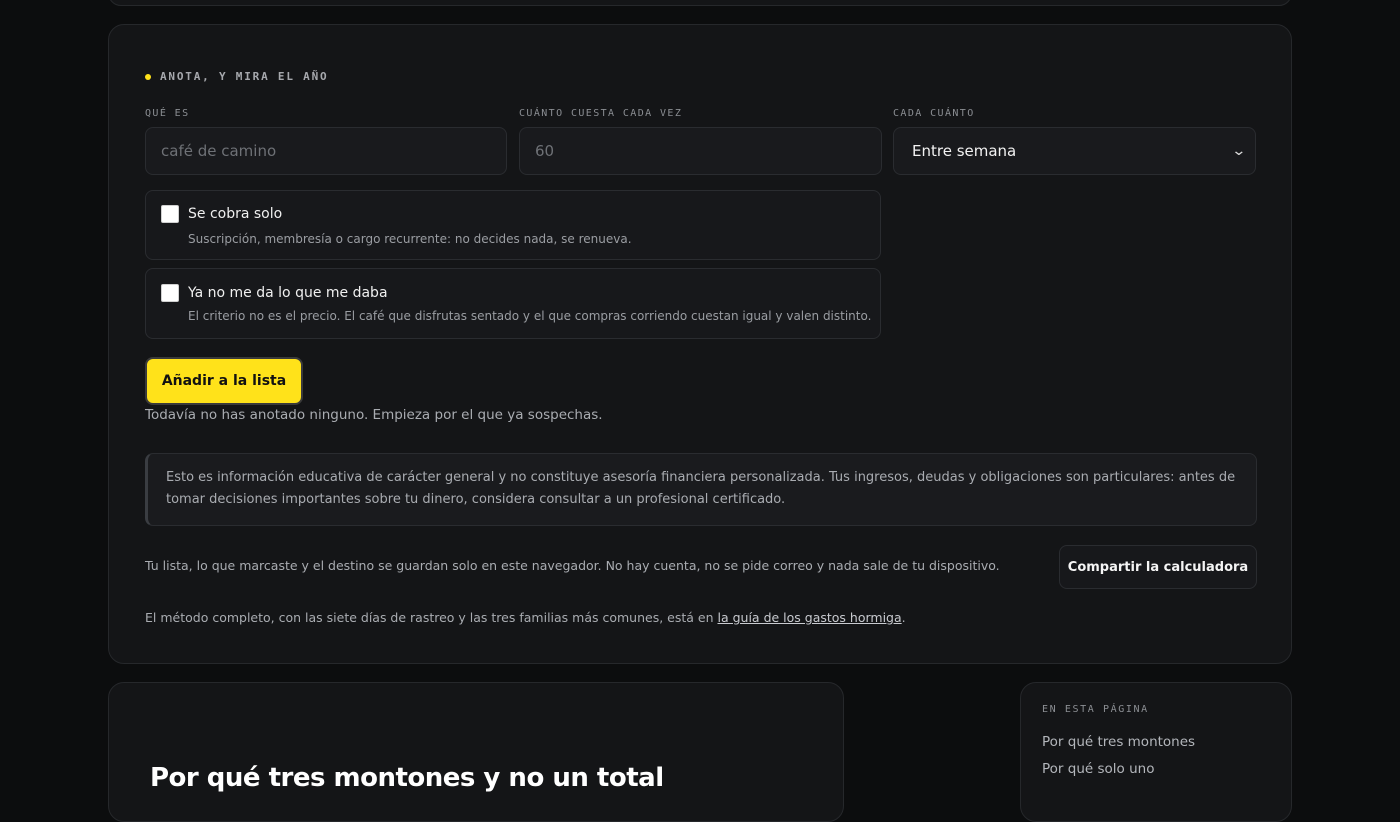 Image resolution: width=1400 pixels, height=822 pixels. I want to click on toc-item: Por qué tres montones, so click(1118, 742).